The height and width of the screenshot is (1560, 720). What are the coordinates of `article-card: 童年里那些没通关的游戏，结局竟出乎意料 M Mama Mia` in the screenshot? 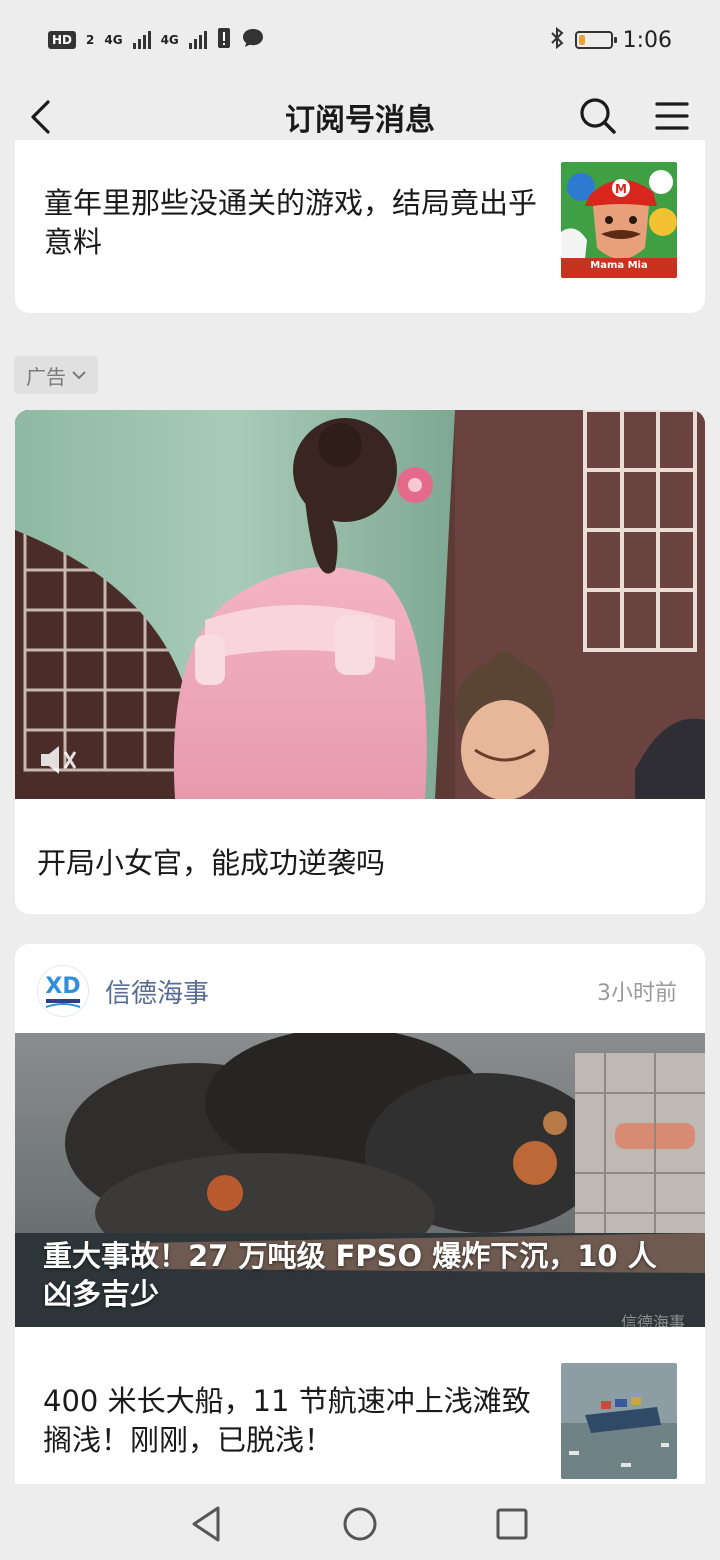 It's located at (360, 226).